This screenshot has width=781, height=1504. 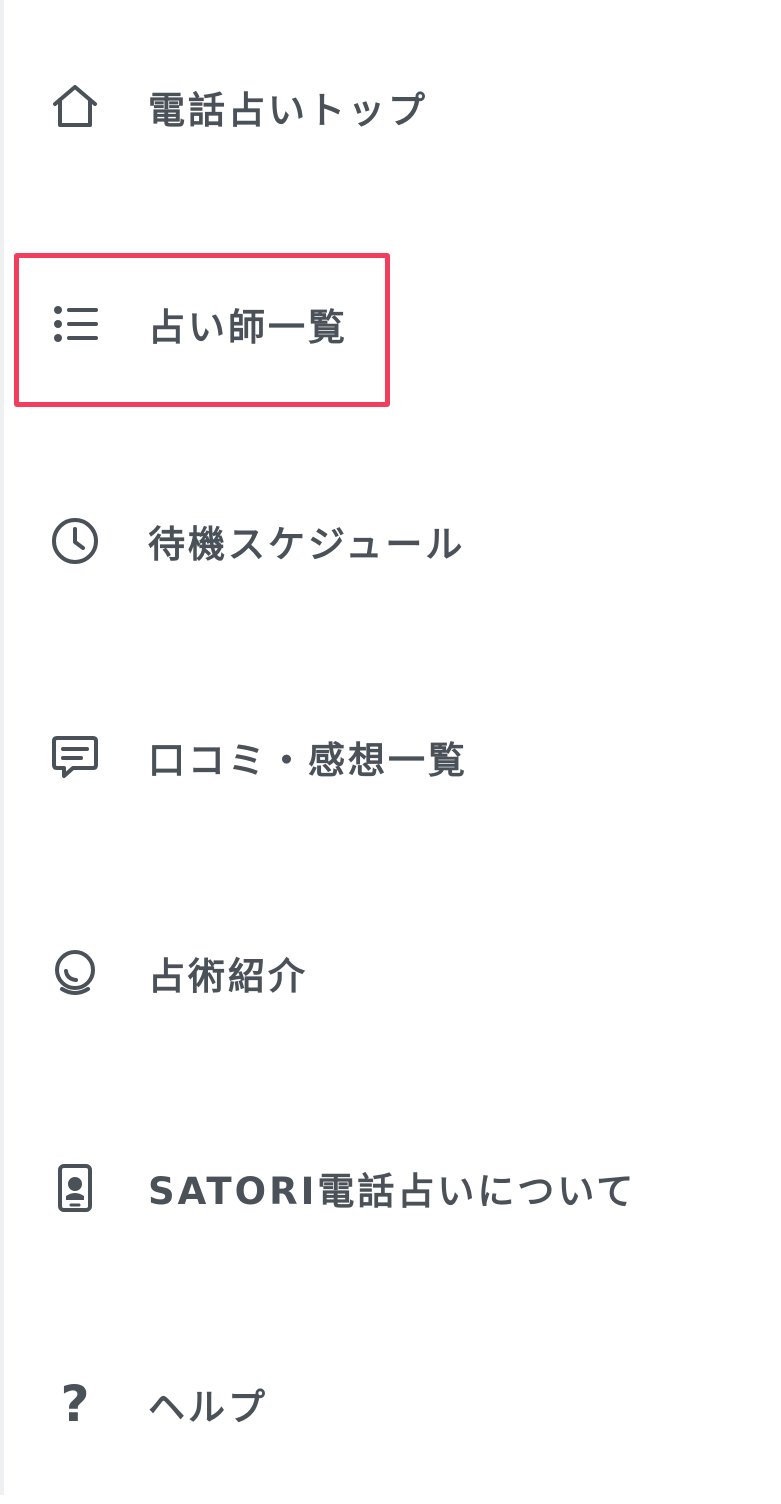 What do you see at coordinates (228, 976) in the screenshot?
I see `menu-item-label: 占術紹介` at bounding box center [228, 976].